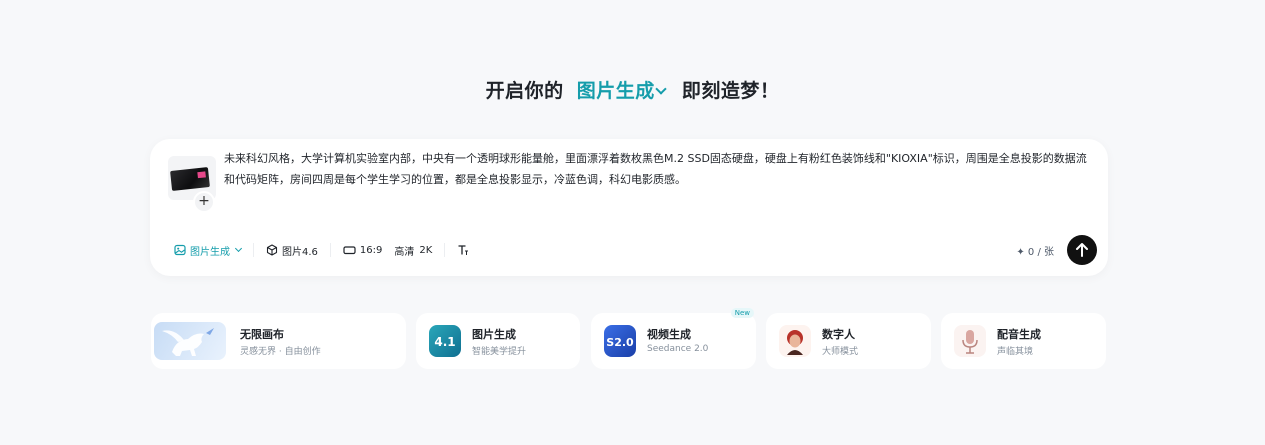 The width and height of the screenshot is (1265, 445). I want to click on quality-label: 高清, so click(404, 252).